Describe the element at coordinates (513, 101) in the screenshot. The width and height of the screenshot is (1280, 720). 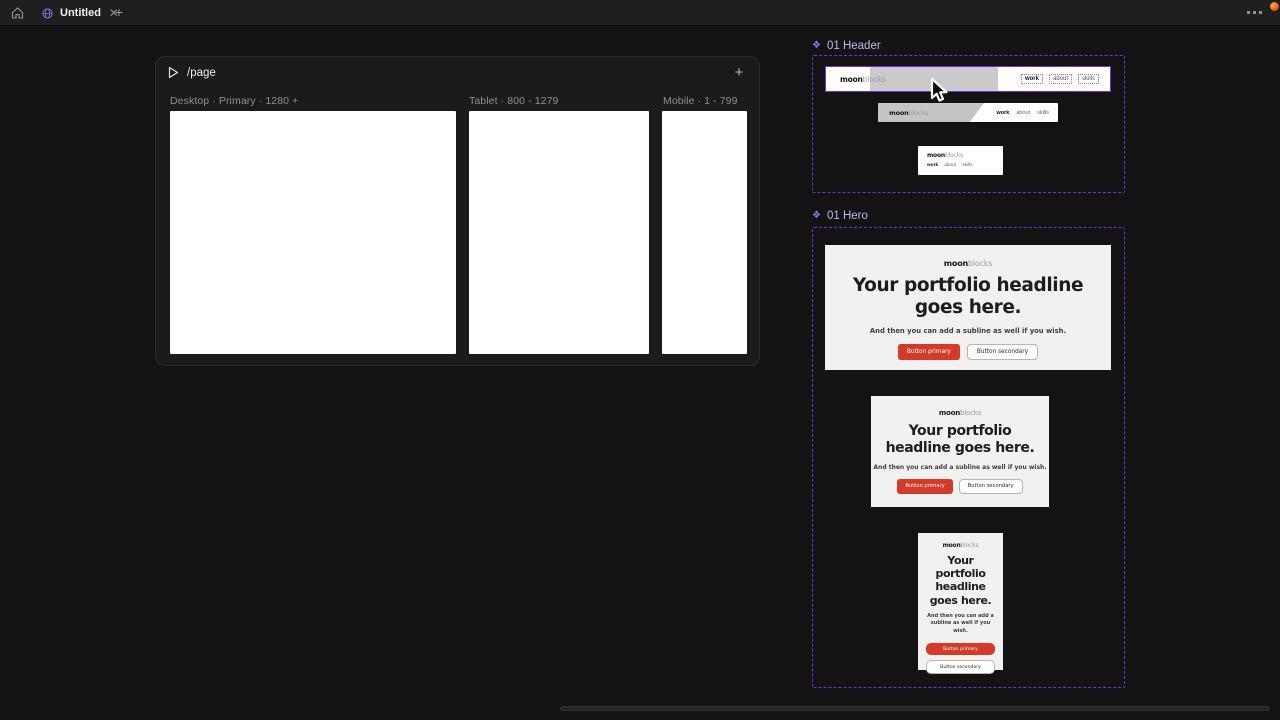
I see `breakpoint-label-tablet: Tablet · 800 - 1279` at that location.